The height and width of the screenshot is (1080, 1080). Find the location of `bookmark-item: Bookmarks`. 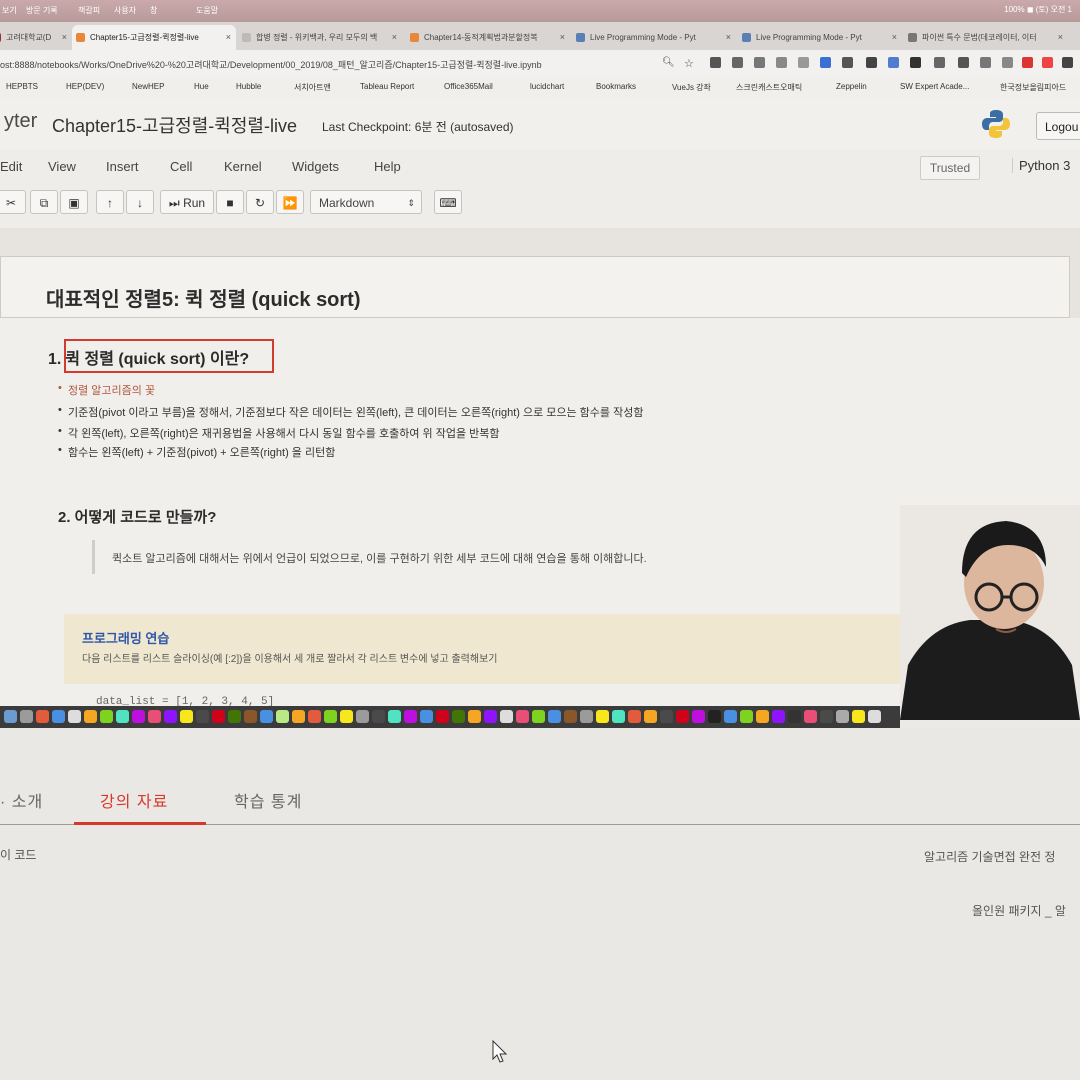

bookmark-item: Bookmarks is located at coordinates (616, 86).